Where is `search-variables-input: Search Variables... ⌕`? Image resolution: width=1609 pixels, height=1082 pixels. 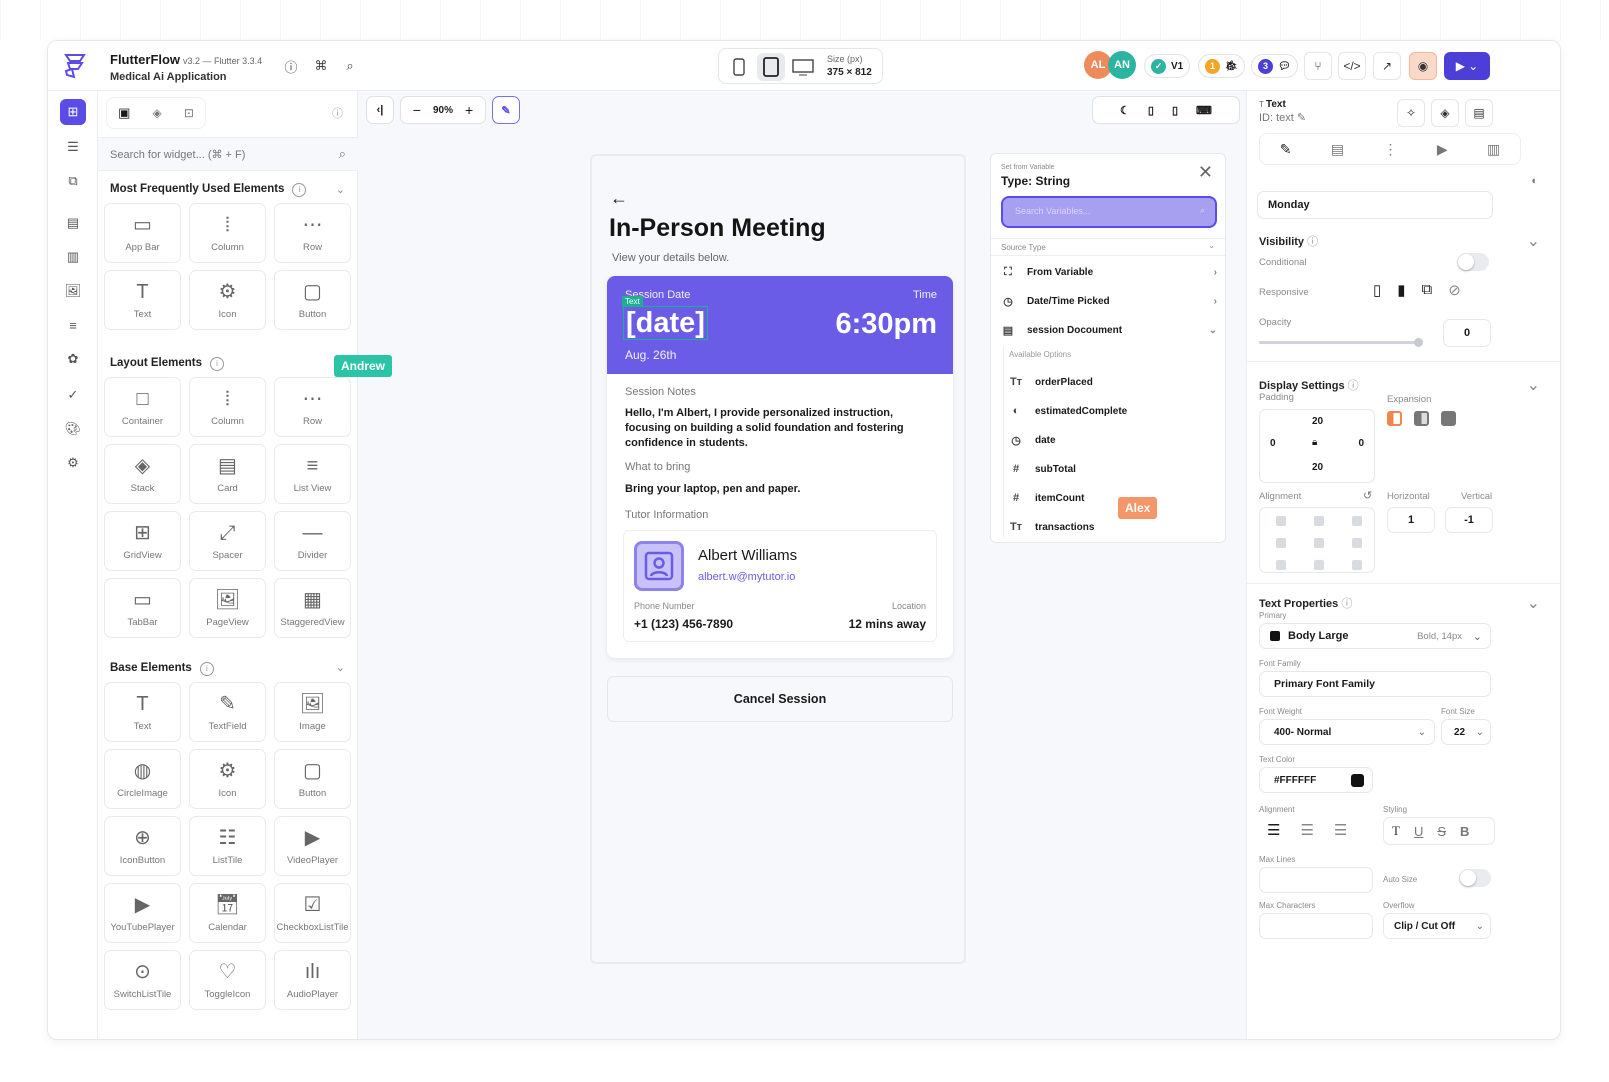 search-variables-input: Search Variables... ⌕ is located at coordinates (1109, 212).